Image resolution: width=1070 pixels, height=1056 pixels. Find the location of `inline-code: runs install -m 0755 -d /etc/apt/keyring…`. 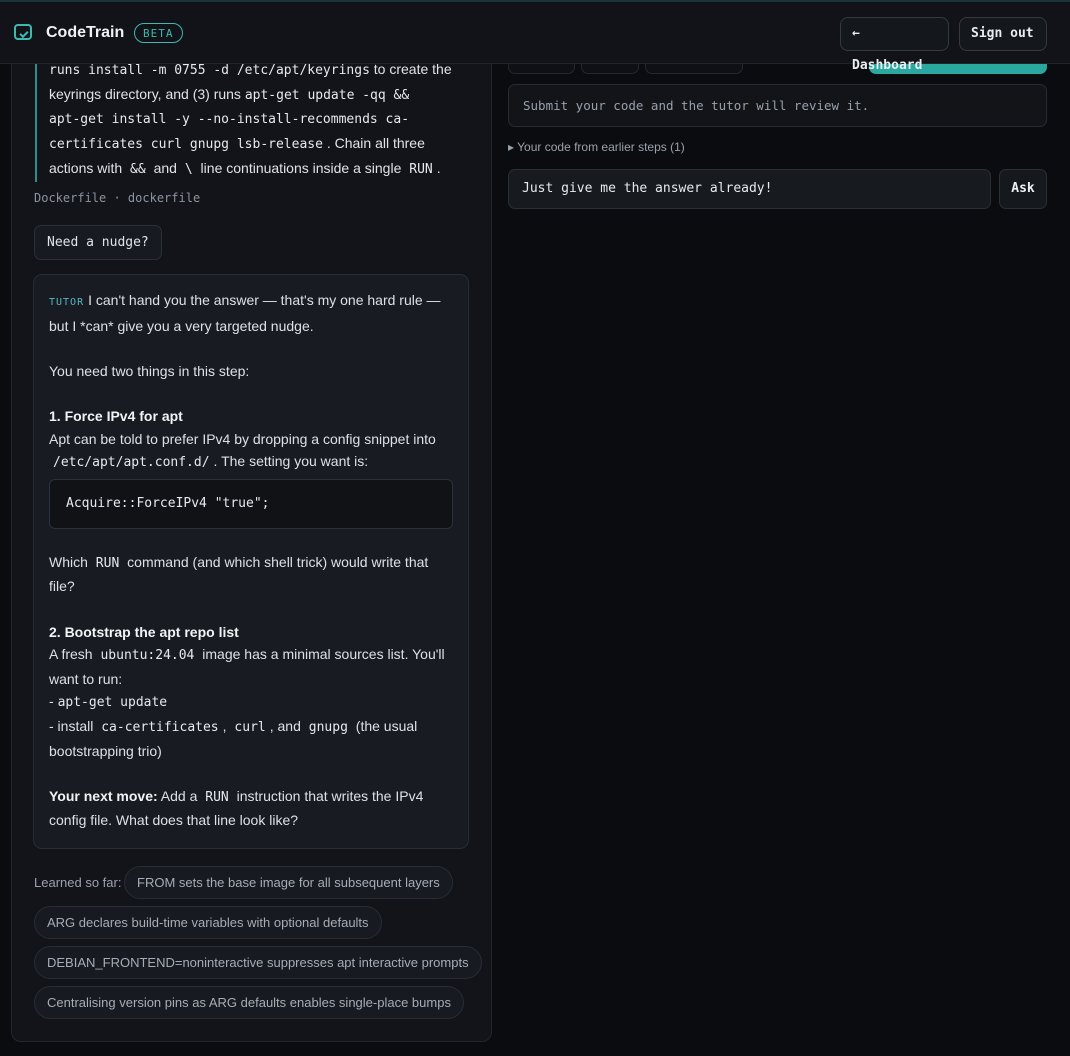

inline-code: runs install -m 0755 -d /etc/apt/keyring… is located at coordinates (209, 70).